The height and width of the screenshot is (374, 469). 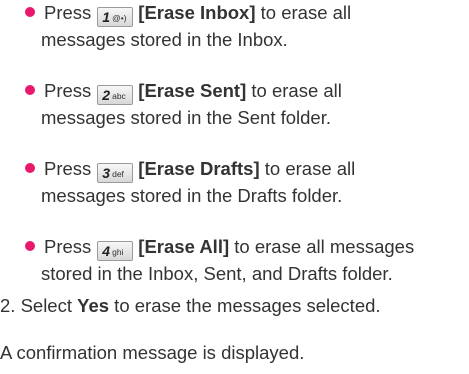 What do you see at coordinates (197, 12) in the screenshot?
I see `erase-inbox-label: [Erase Inbox]` at bounding box center [197, 12].